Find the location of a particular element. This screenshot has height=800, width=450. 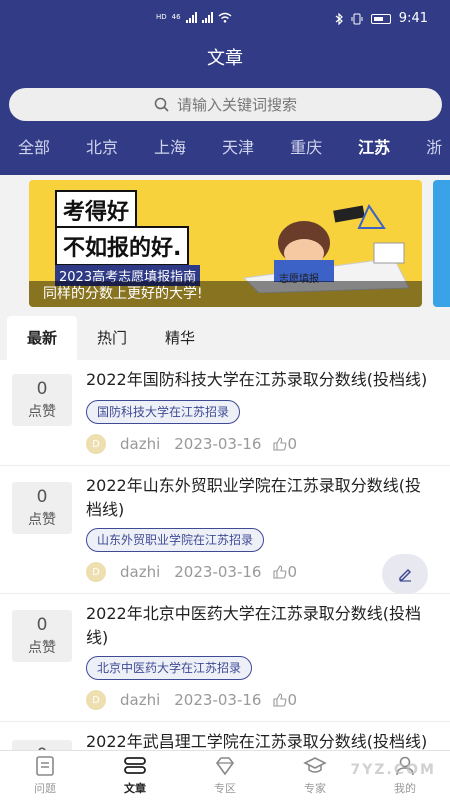

watermark: 7YZ.COM is located at coordinates (393, 770).